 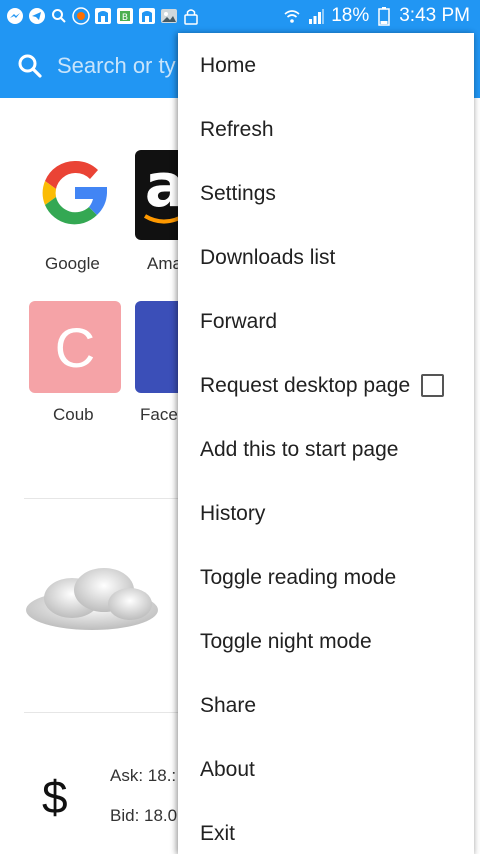 What do you see at coordinates (350, 15) in the screenshot?
I see `battery-percent: 18%` at bounding box center [350, 15].